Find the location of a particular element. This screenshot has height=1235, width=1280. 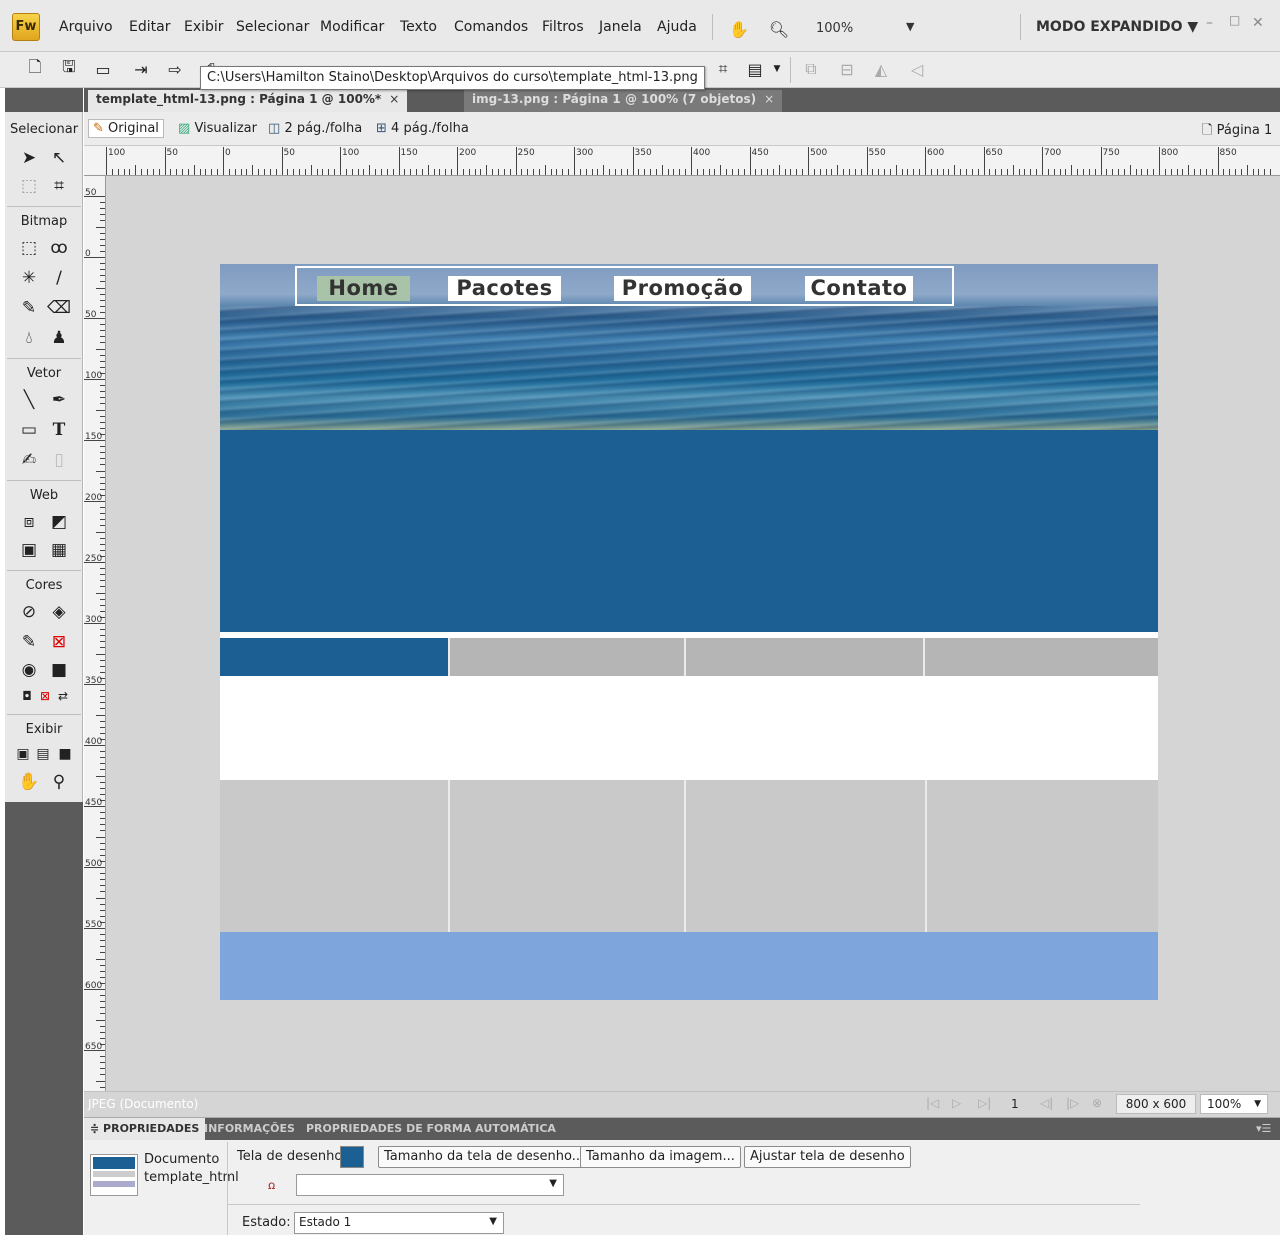

scale-tool-icon: ⬚ is located at coordinates (29, 186).